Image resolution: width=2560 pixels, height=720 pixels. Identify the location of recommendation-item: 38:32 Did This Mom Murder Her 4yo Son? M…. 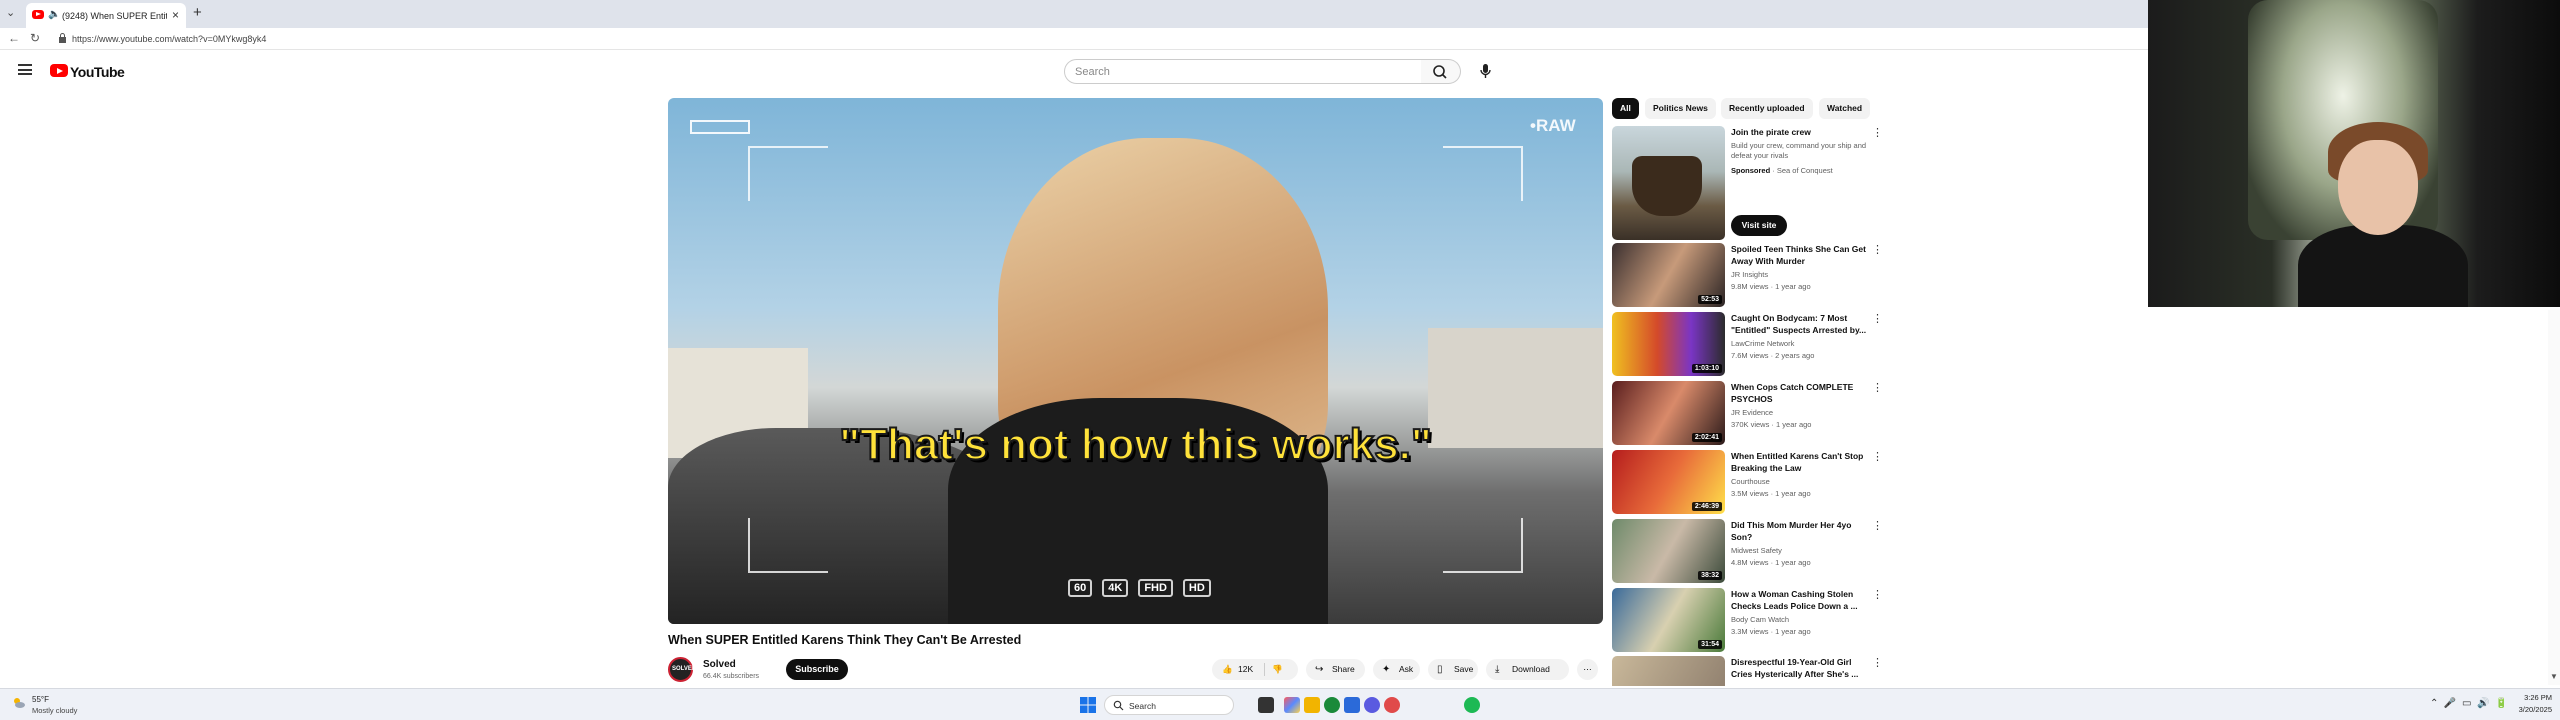
(1747, 552).